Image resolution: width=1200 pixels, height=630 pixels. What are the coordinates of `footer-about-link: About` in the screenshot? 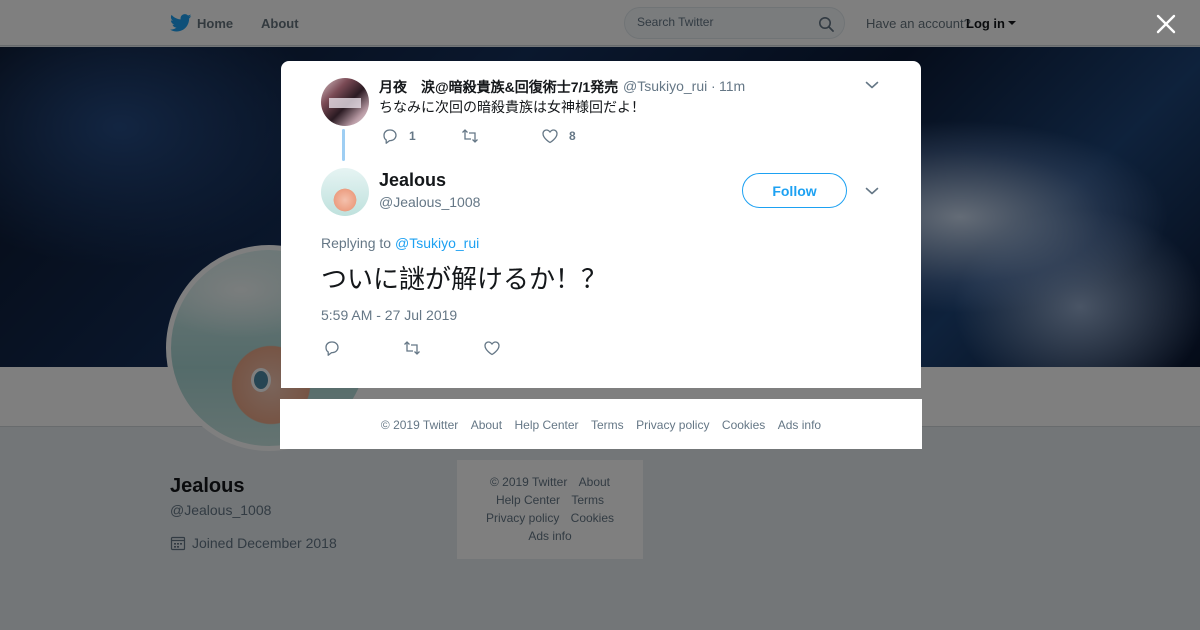 It's located at (486, 425).